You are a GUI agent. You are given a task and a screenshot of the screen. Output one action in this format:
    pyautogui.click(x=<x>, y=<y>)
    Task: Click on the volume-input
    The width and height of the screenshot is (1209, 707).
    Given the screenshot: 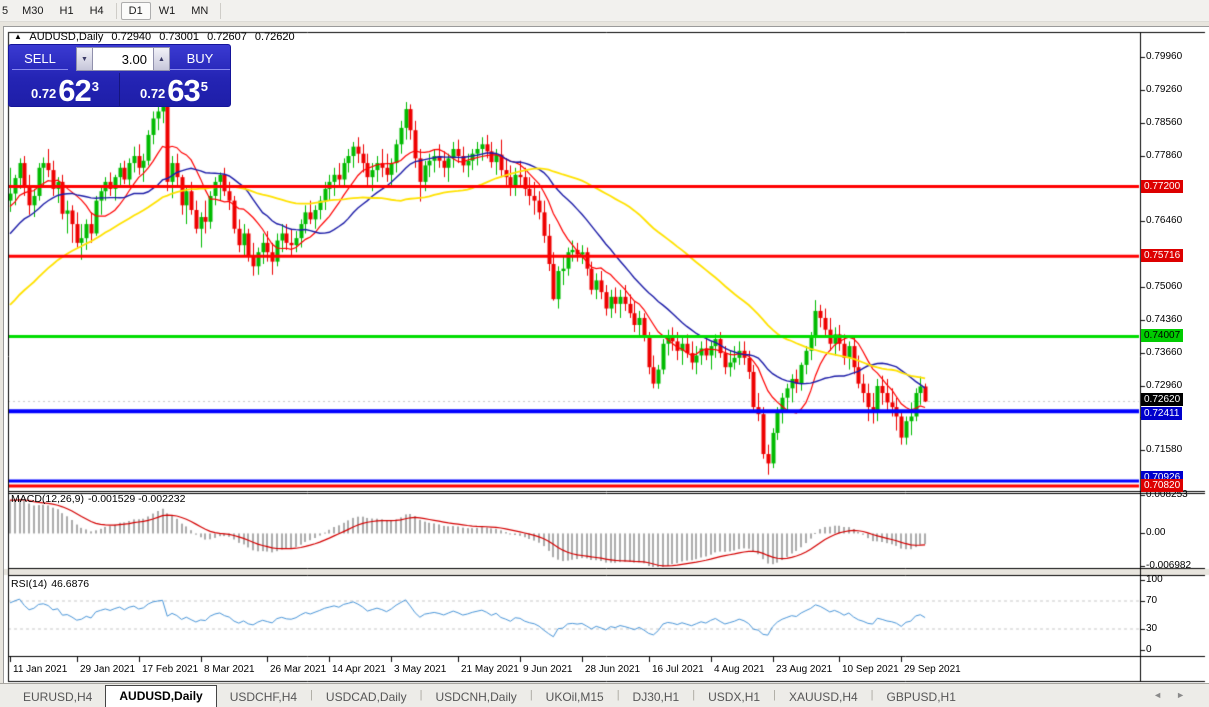 What is the action you would take?
    pyautogui.click(x=123, y=59)
    